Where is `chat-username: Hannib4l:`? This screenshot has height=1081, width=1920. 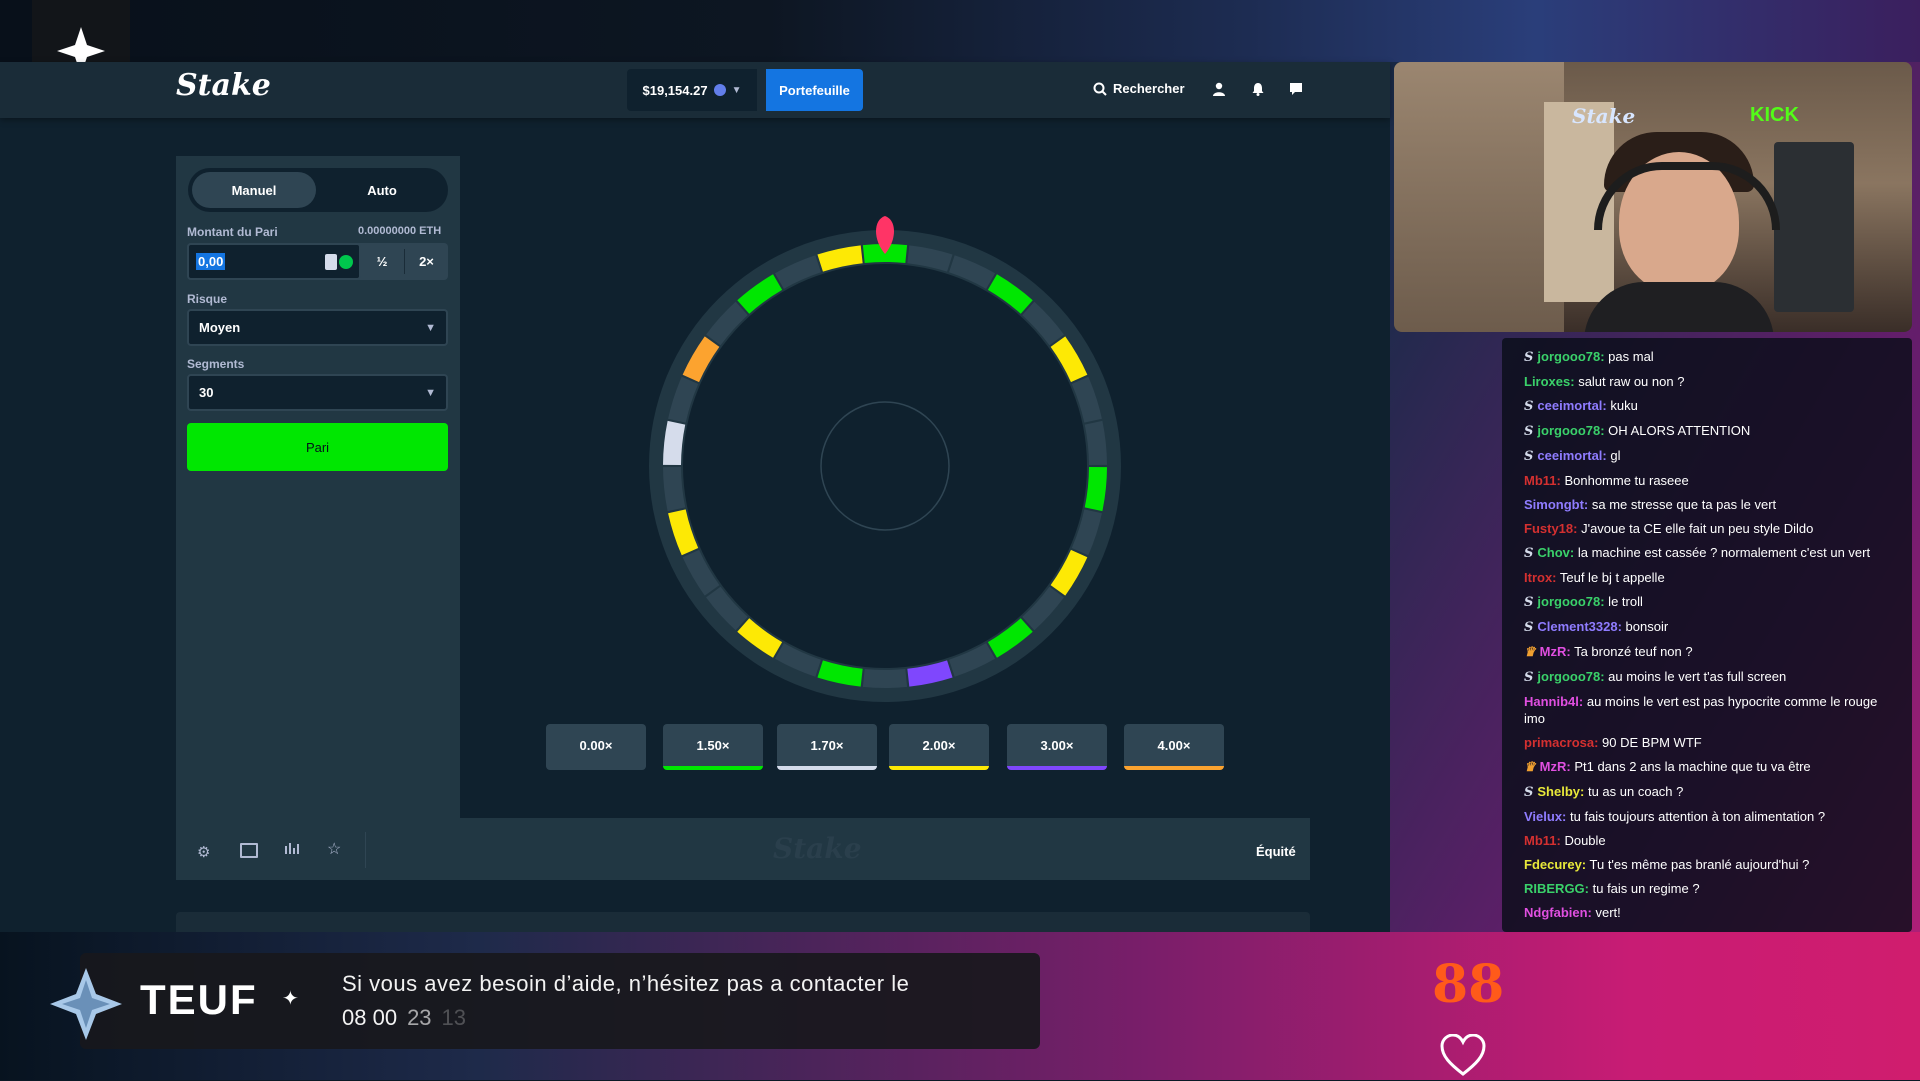 chat-username: Hannib4l: is located at coordinates (1553, 701).